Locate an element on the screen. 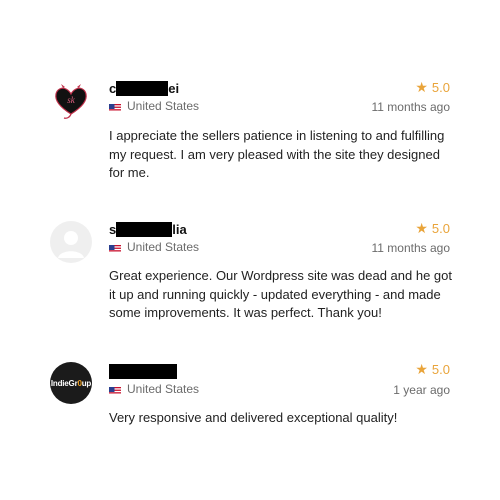 The height and width of the screenshot is (500, 500). reviewer-name is located at coordinates (143, 371).